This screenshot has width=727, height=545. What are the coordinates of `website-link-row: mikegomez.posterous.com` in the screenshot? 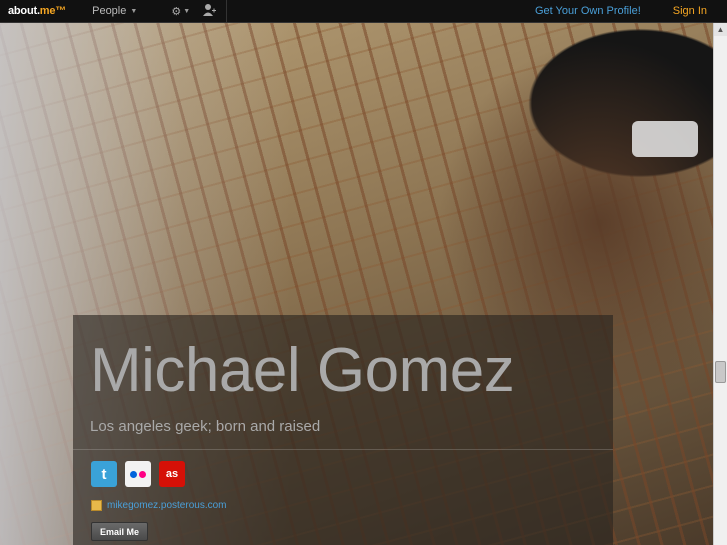 It's located at (159, 505).